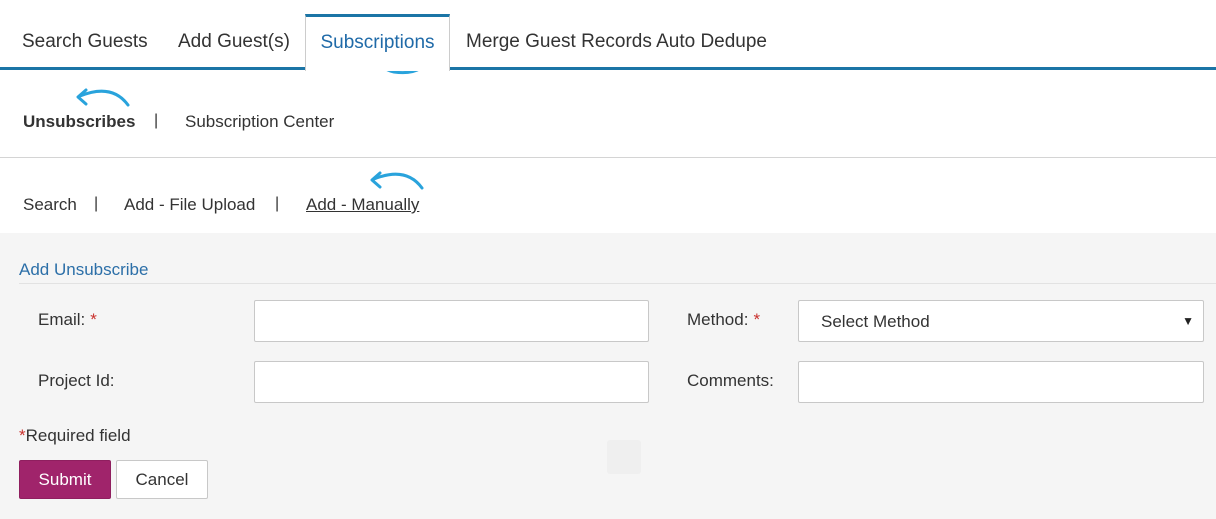 Image resolution: width=1216 pixels, height=519 pixels. What do you see at coordinates (451, 382) in the screenshot?
I see `project-id-field` at bounding box center [451, 382].